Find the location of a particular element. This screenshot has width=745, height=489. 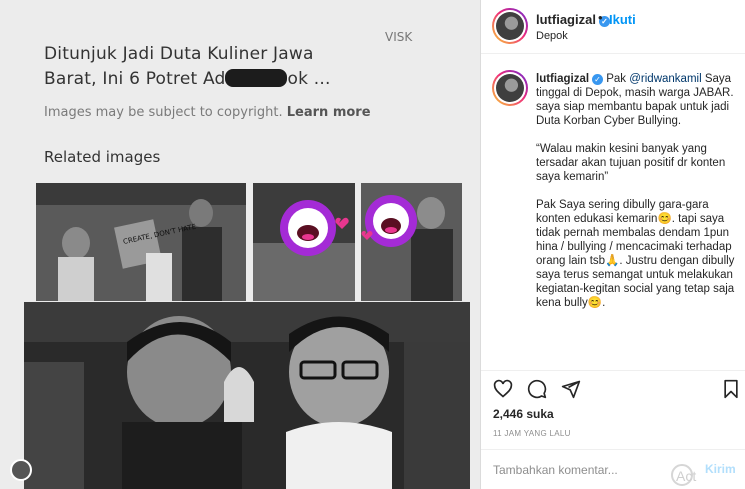

post-header: lutfiagizal ✓ • Ikuti Depok is located at coordinates (613, 27).